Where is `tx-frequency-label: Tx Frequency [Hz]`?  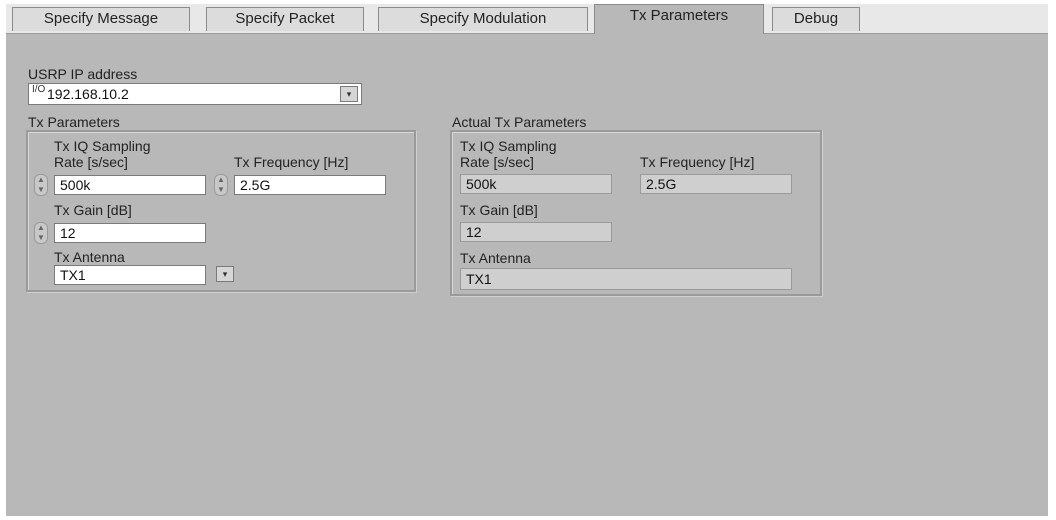
tx-frequency-label: Tx Frequency [Hz] is located at coordinates (291, 162).